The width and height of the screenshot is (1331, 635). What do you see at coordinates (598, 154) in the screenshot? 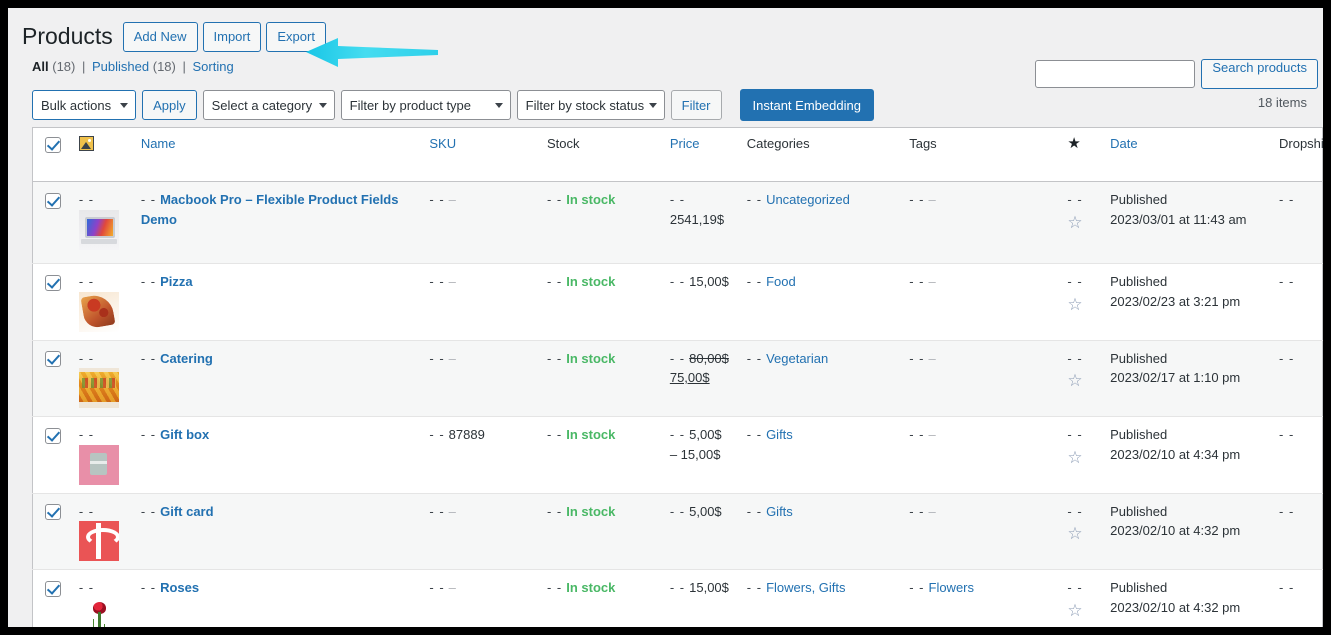
I see `stock-column-header: Stock` at bounding box center [598, 154].